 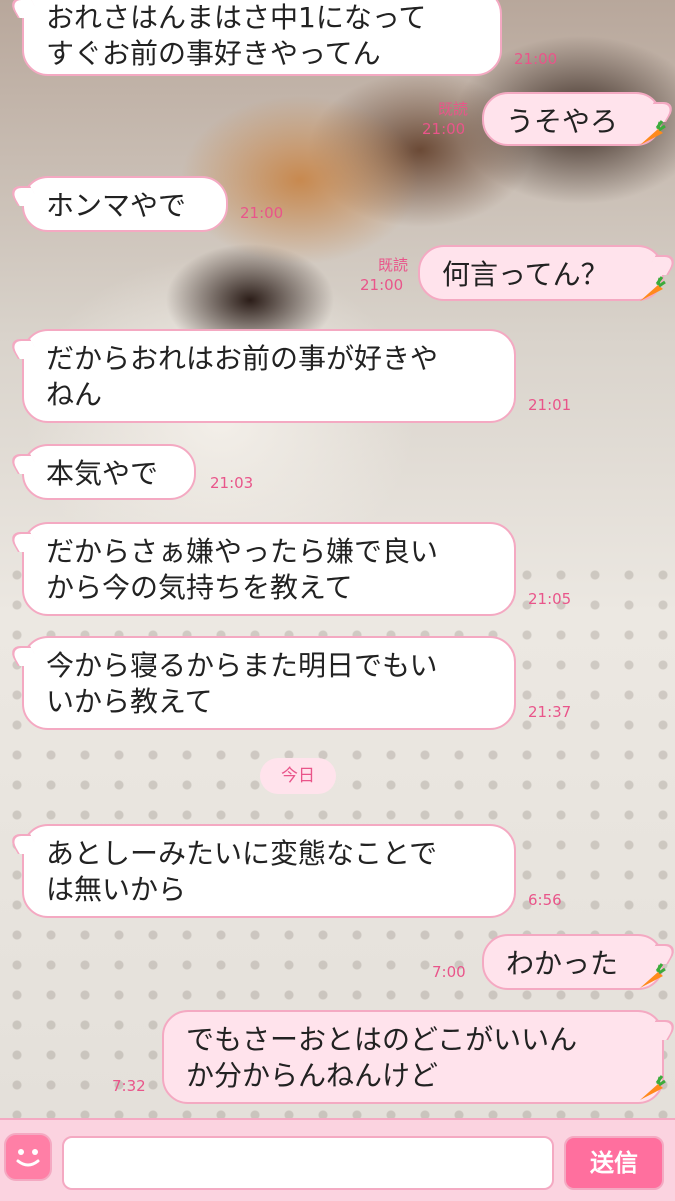 I want to click on message-time: 21:05, so click(x=550, y=599).